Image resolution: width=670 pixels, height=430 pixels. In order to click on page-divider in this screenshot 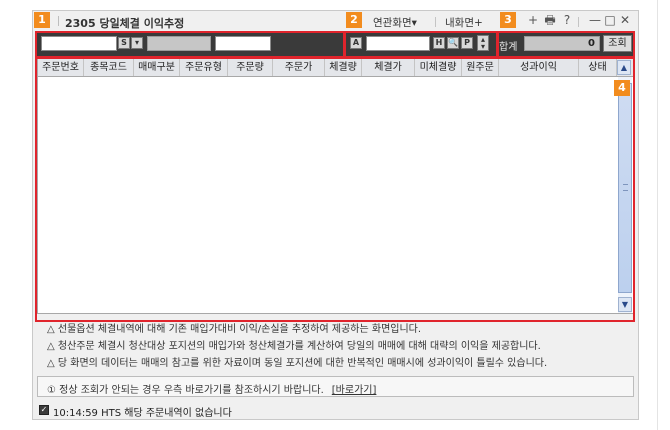, I will do `click(657, 215)`.